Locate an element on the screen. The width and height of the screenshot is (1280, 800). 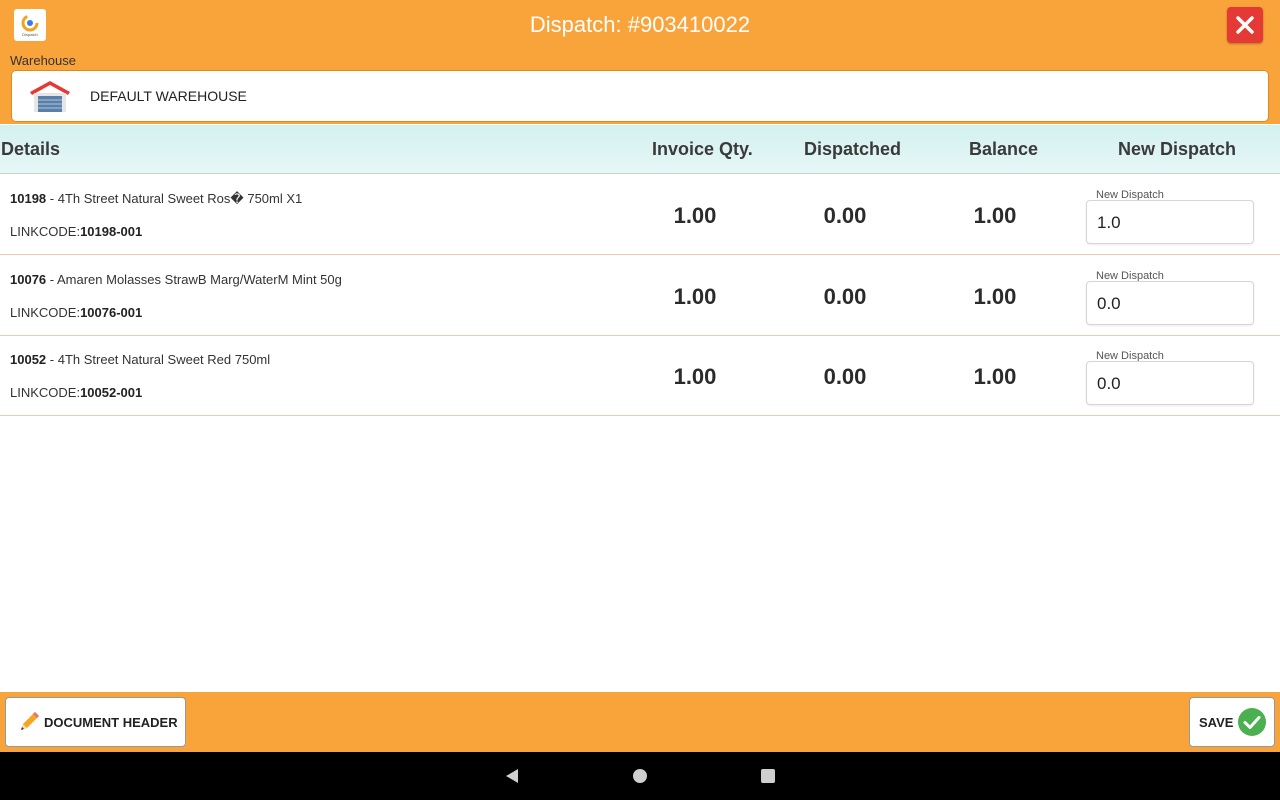
page-title: Dispatch: #903410022 is located at coordinates (640, 24).